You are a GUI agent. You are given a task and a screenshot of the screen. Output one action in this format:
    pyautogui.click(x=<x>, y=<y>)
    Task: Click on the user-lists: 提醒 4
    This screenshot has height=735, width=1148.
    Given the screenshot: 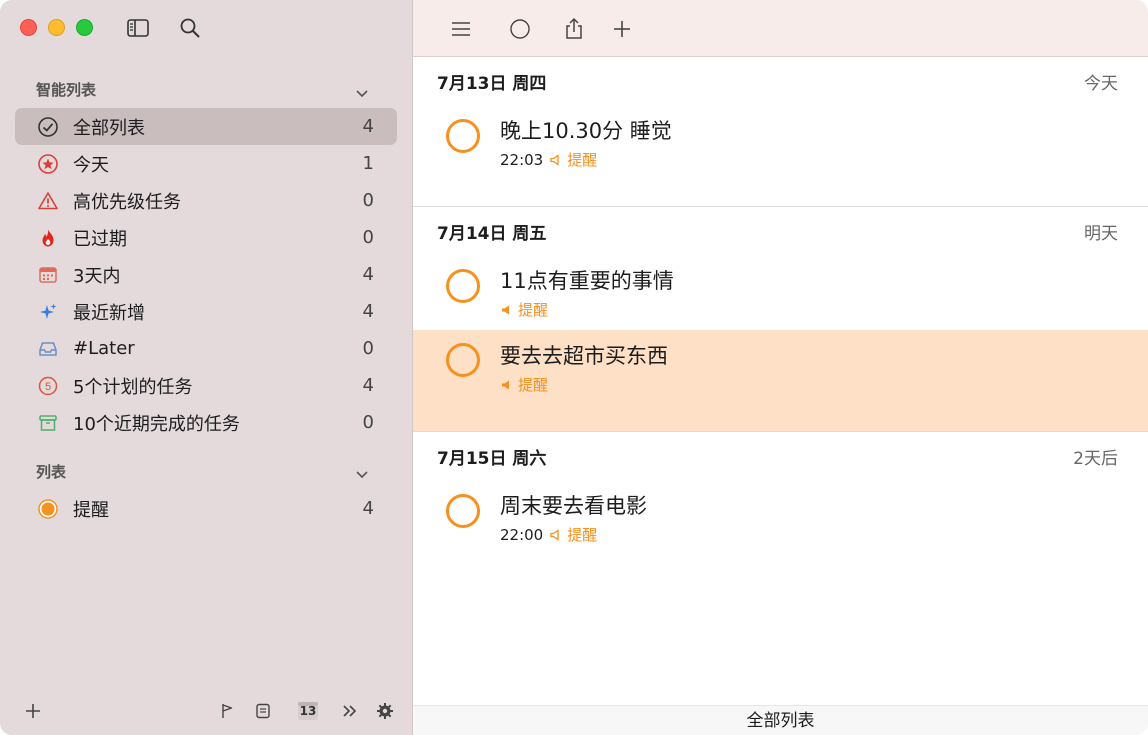 What is the action you would take?
    pyautogui.click(x=206, y=508)
    